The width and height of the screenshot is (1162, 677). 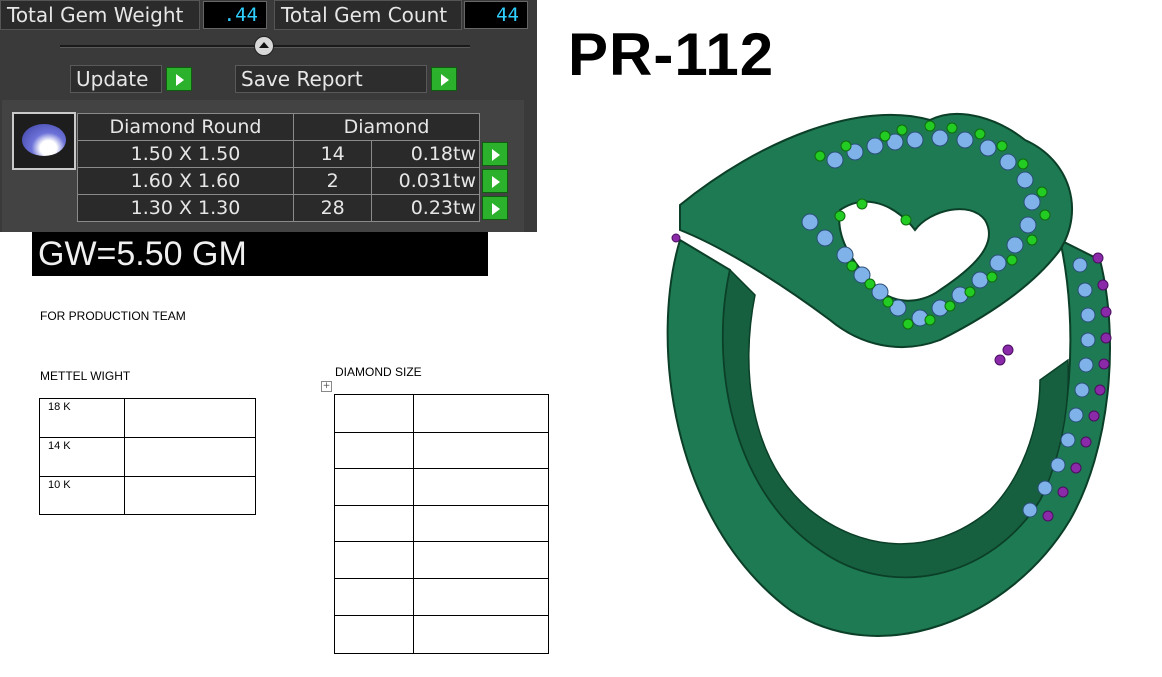 I want to click on gem-weight: 0.18tw, so click(x=425, y=154).